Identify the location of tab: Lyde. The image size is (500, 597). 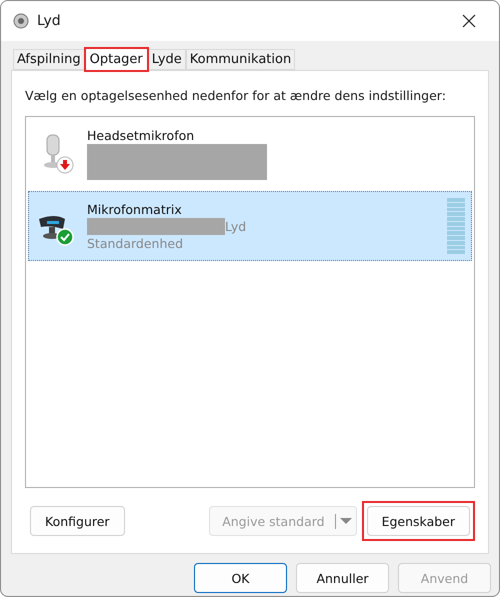
(167, 59).